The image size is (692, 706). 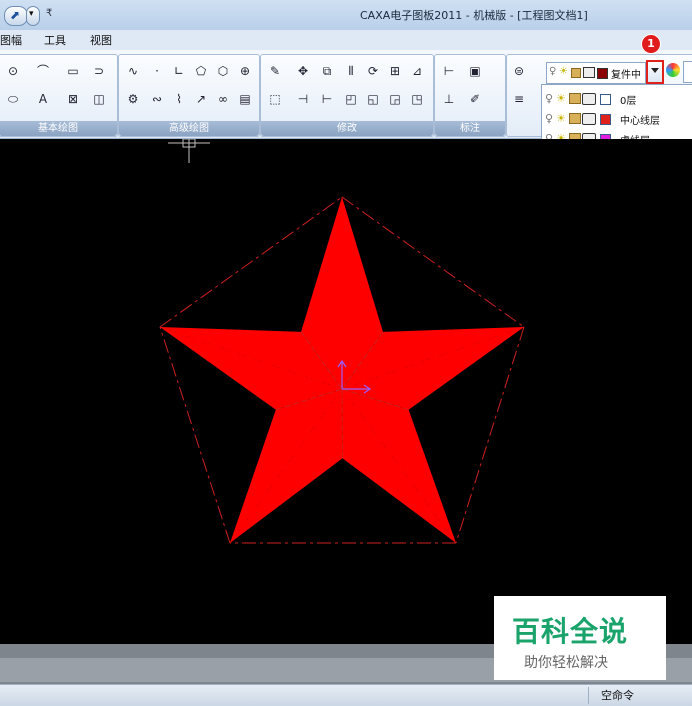 What do you see at coordinates (475, 99) in the screenshot?
I see `note-icon: ✐` at bounding box center [475, 99].